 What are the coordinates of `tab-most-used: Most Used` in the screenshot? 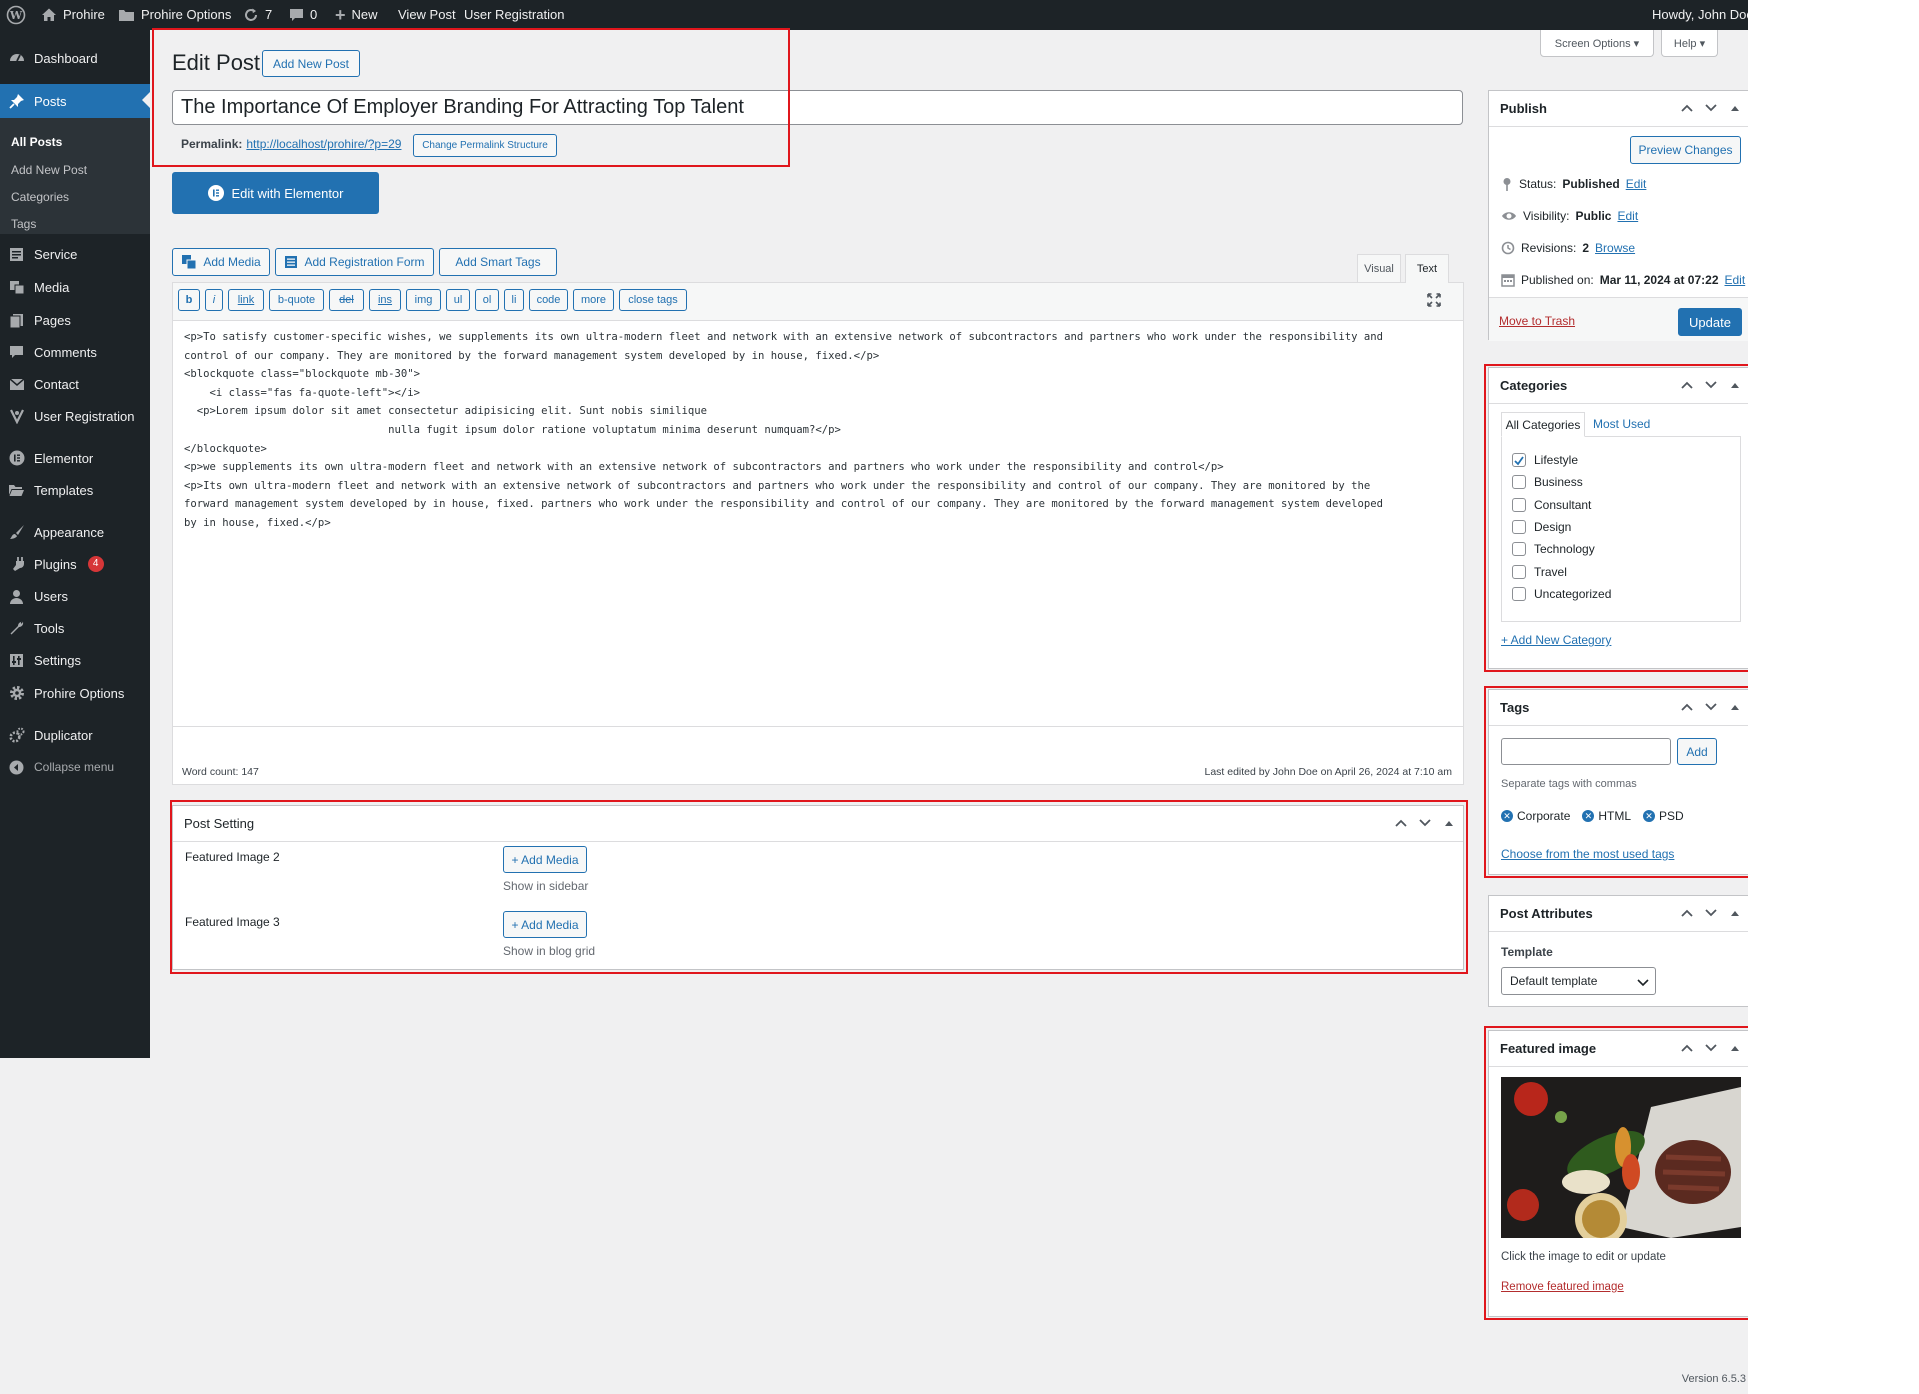 It's located at (1621, 424).